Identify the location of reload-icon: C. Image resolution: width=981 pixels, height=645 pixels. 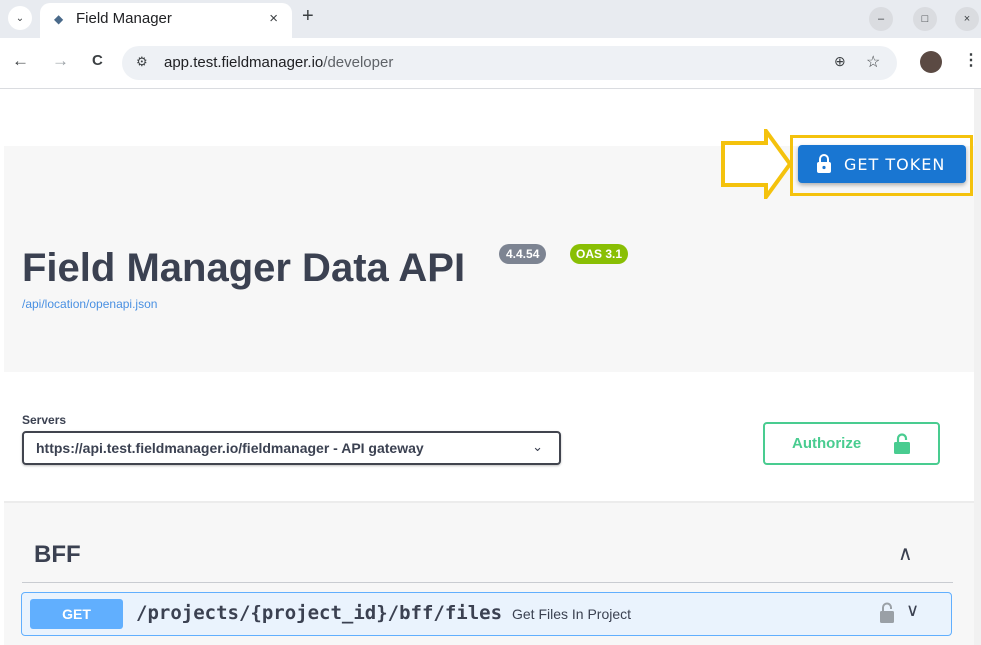
(97, 60).